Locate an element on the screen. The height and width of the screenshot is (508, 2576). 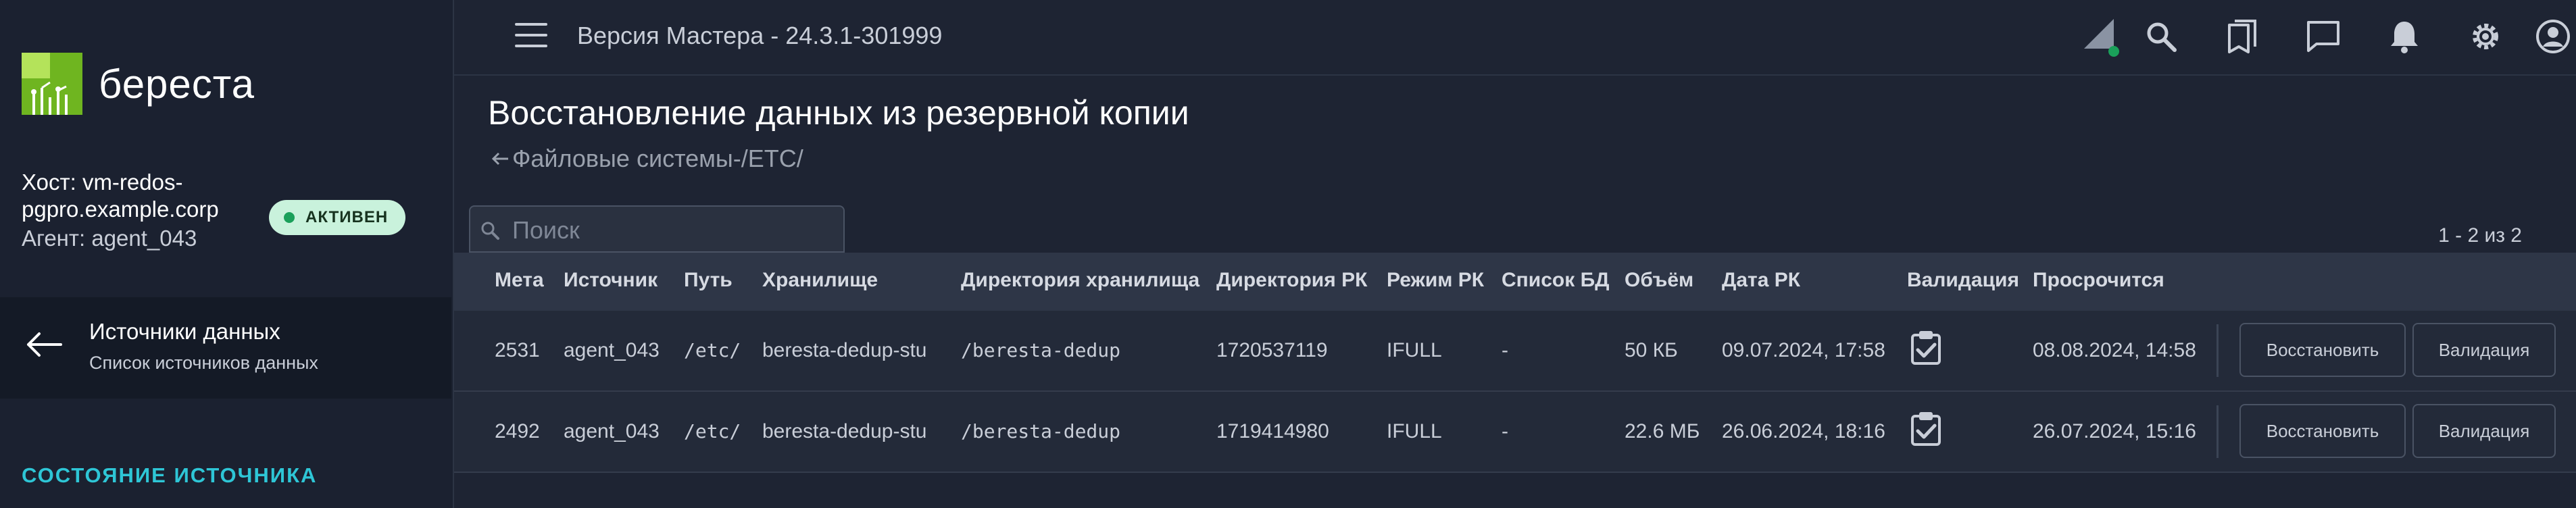
search-field is located at coordinates (657, 229).